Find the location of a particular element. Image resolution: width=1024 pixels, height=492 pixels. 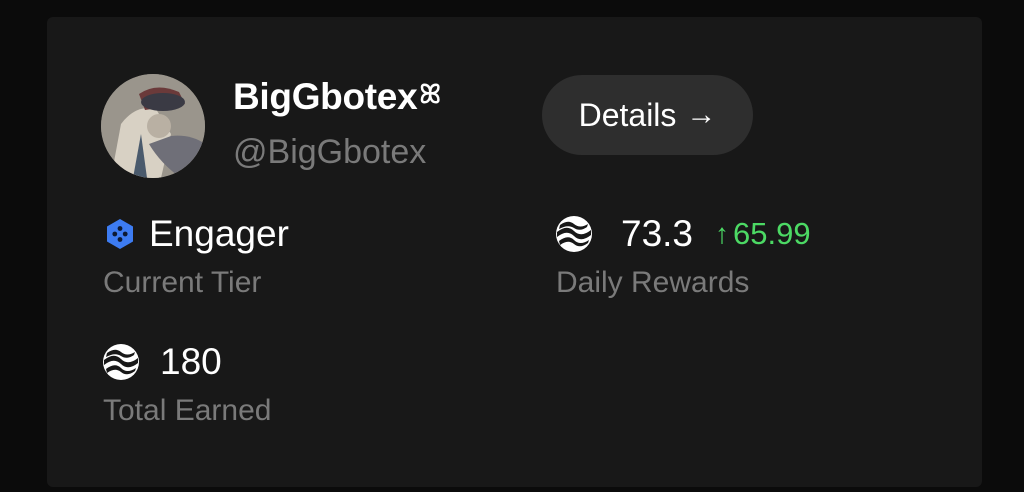

arrow-up-icon: ↑ is located at coordinates (722, 233).